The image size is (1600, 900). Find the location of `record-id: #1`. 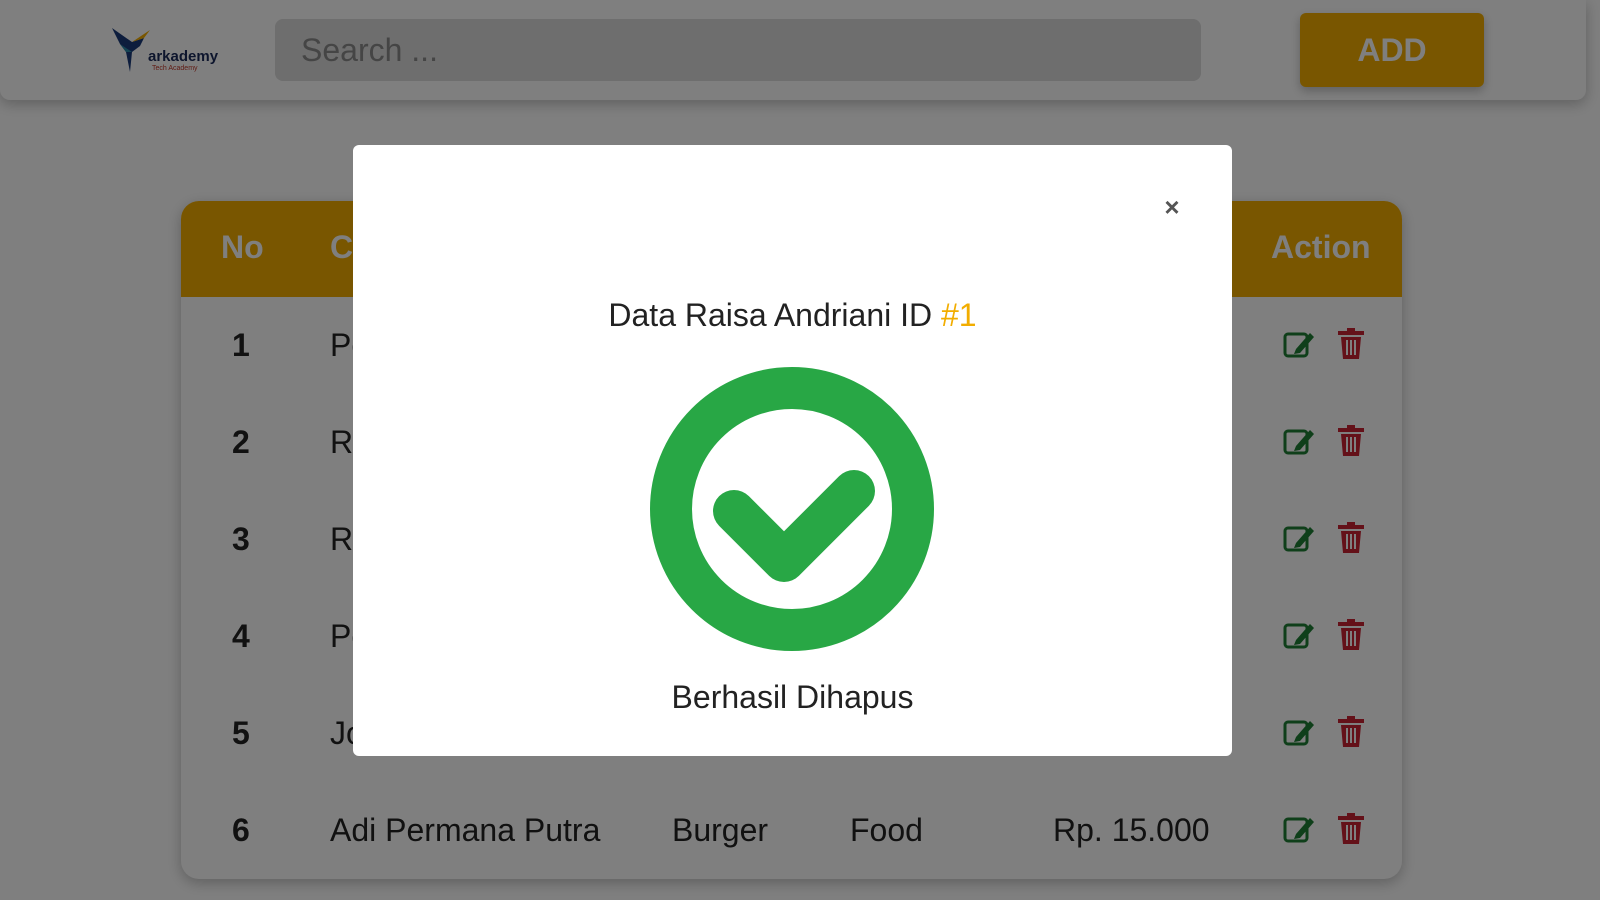

record-id: #1 is located at coordinates (959, 315).